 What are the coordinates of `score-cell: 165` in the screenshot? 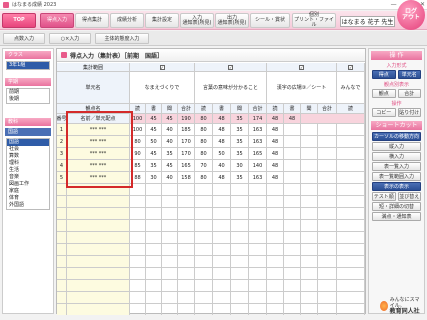 It's located at (258, 154).